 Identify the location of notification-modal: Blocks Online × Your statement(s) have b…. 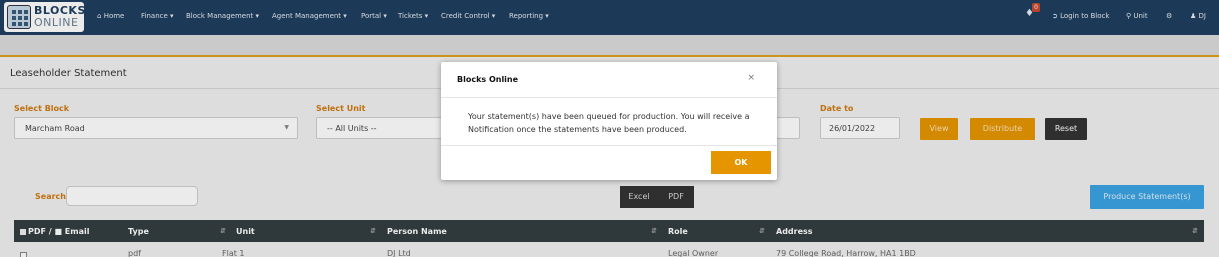
(609, 121).